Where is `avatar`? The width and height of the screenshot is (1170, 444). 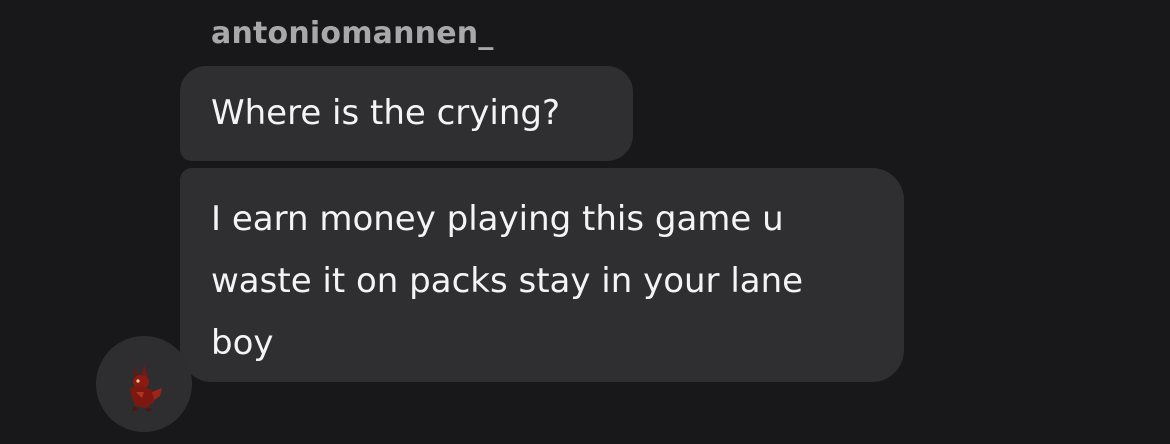
avatar is located at coordinates (144, 384).